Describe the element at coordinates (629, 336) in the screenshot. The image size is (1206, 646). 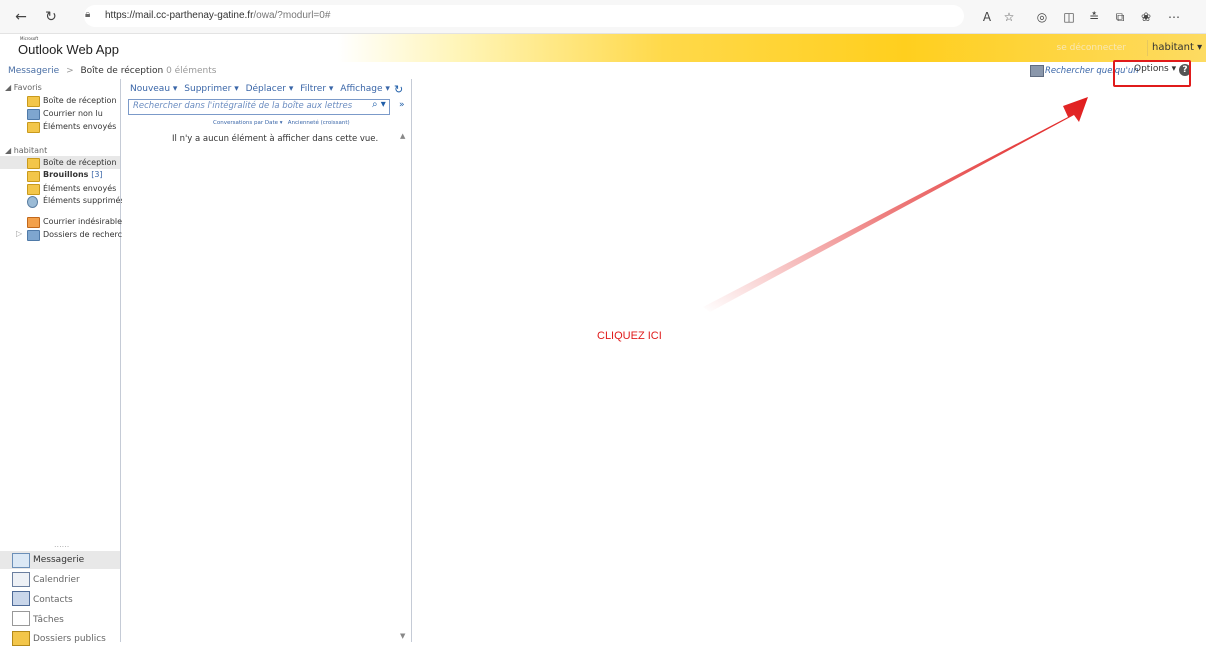
I see `annotation-label: CLIQUEZ ICI` at that location.